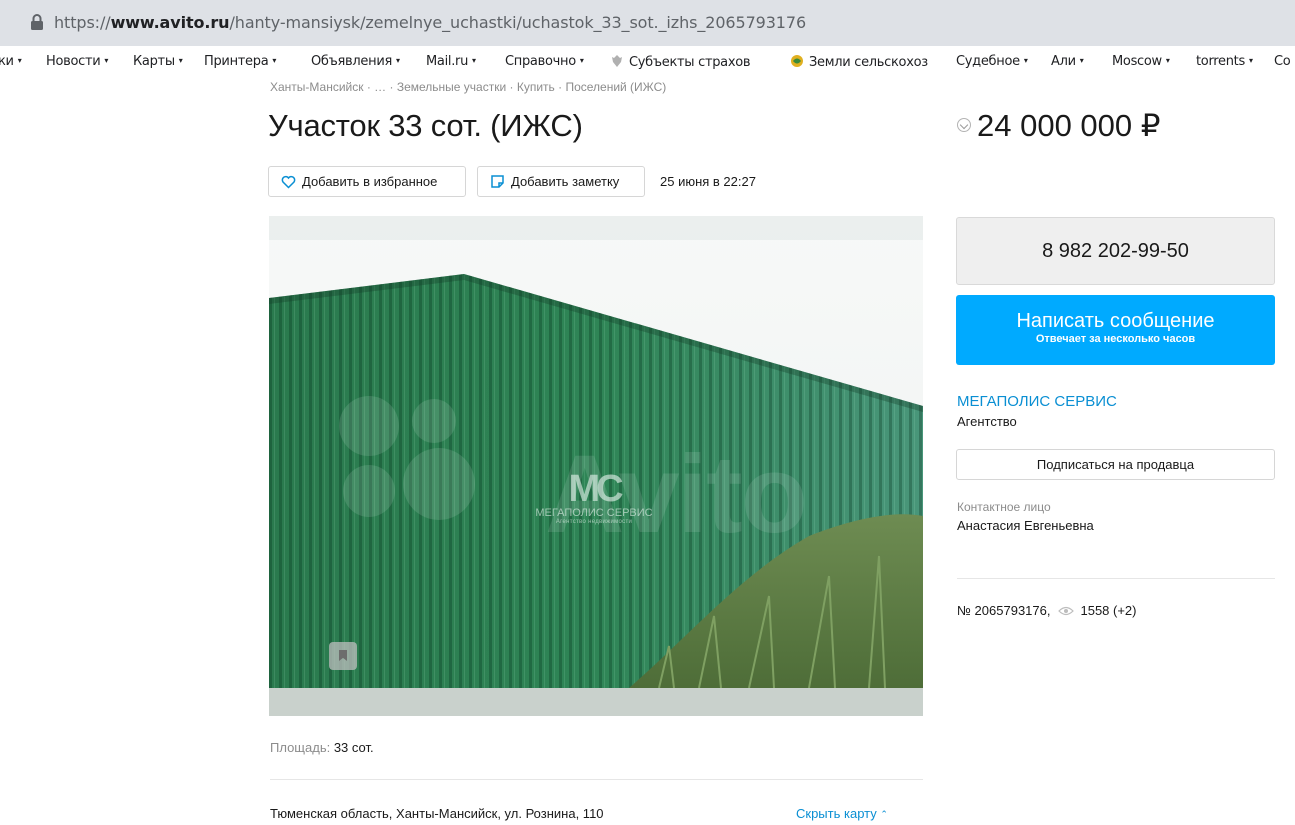 This screenshot has width=1295, height=825. Describe the element at coordinates (859, 62) in the screenshot. I see `bookmark-item-farmland: Земли сельскохоз` at that location.